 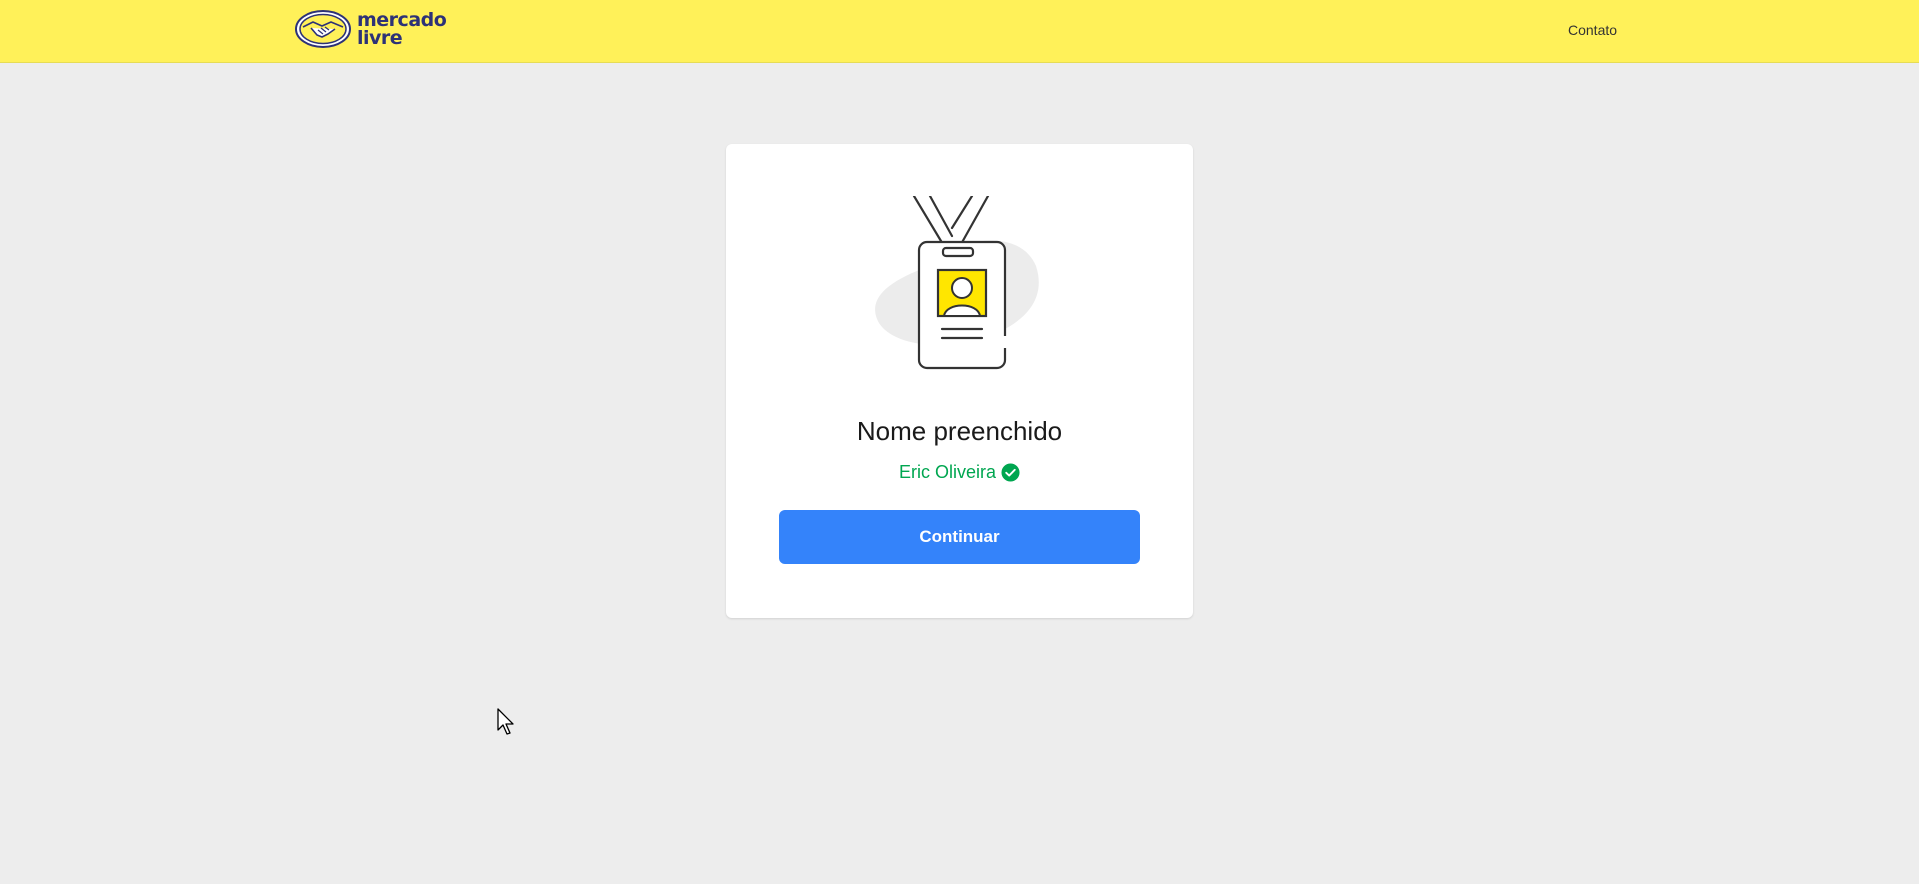 I want to click on filled-name-row: Eric Oliveira, so click(x=959, y=472).